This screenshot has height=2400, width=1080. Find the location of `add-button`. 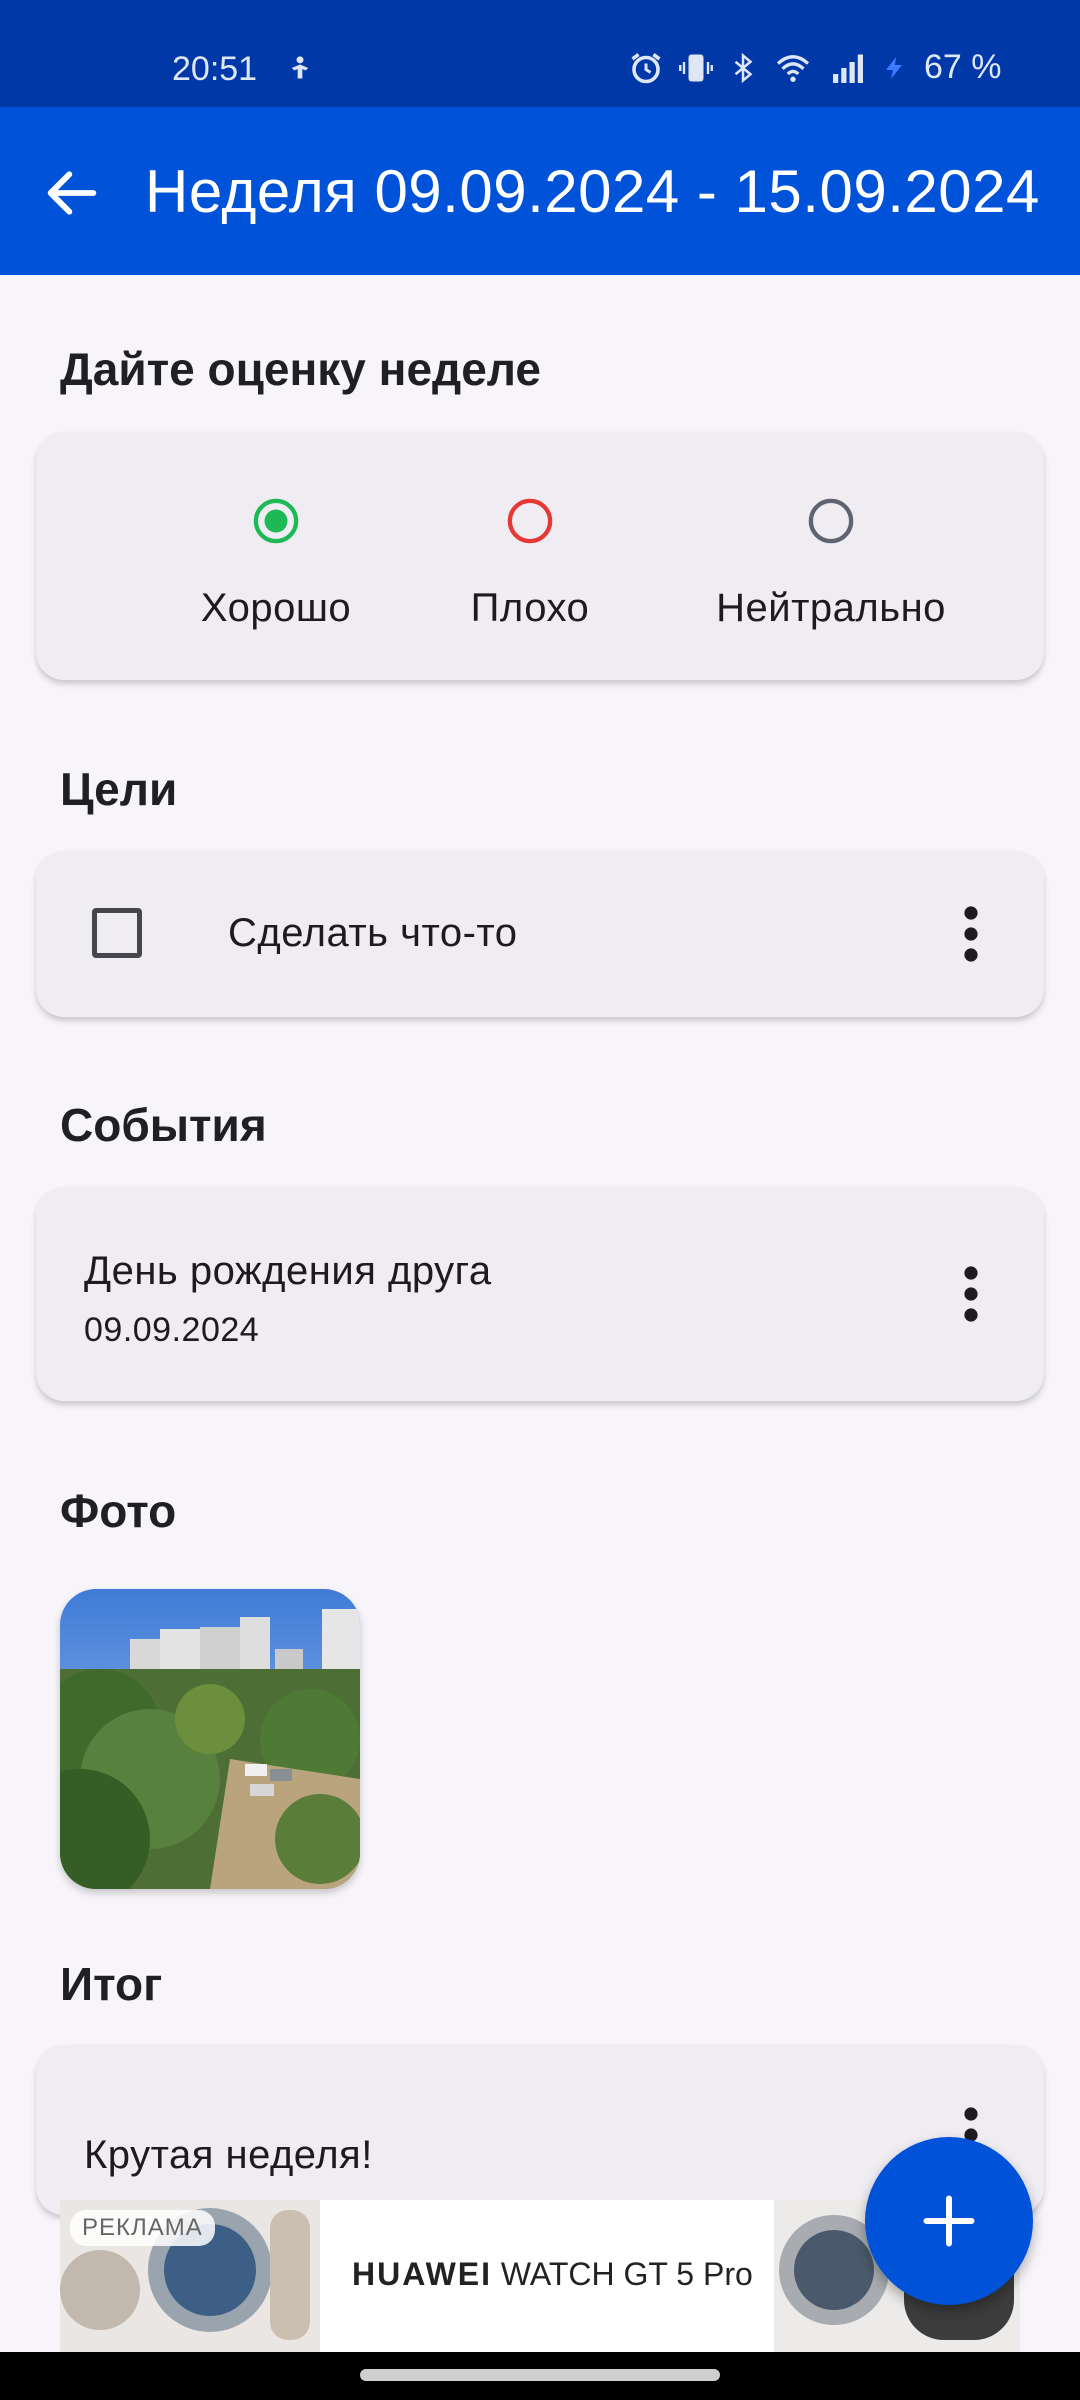

add-button is located at coordinates (949, 2221).